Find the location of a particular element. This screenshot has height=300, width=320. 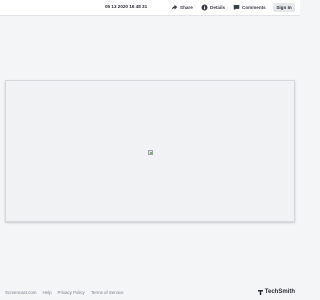

share-button: Share is located at coordinates (182, 7).